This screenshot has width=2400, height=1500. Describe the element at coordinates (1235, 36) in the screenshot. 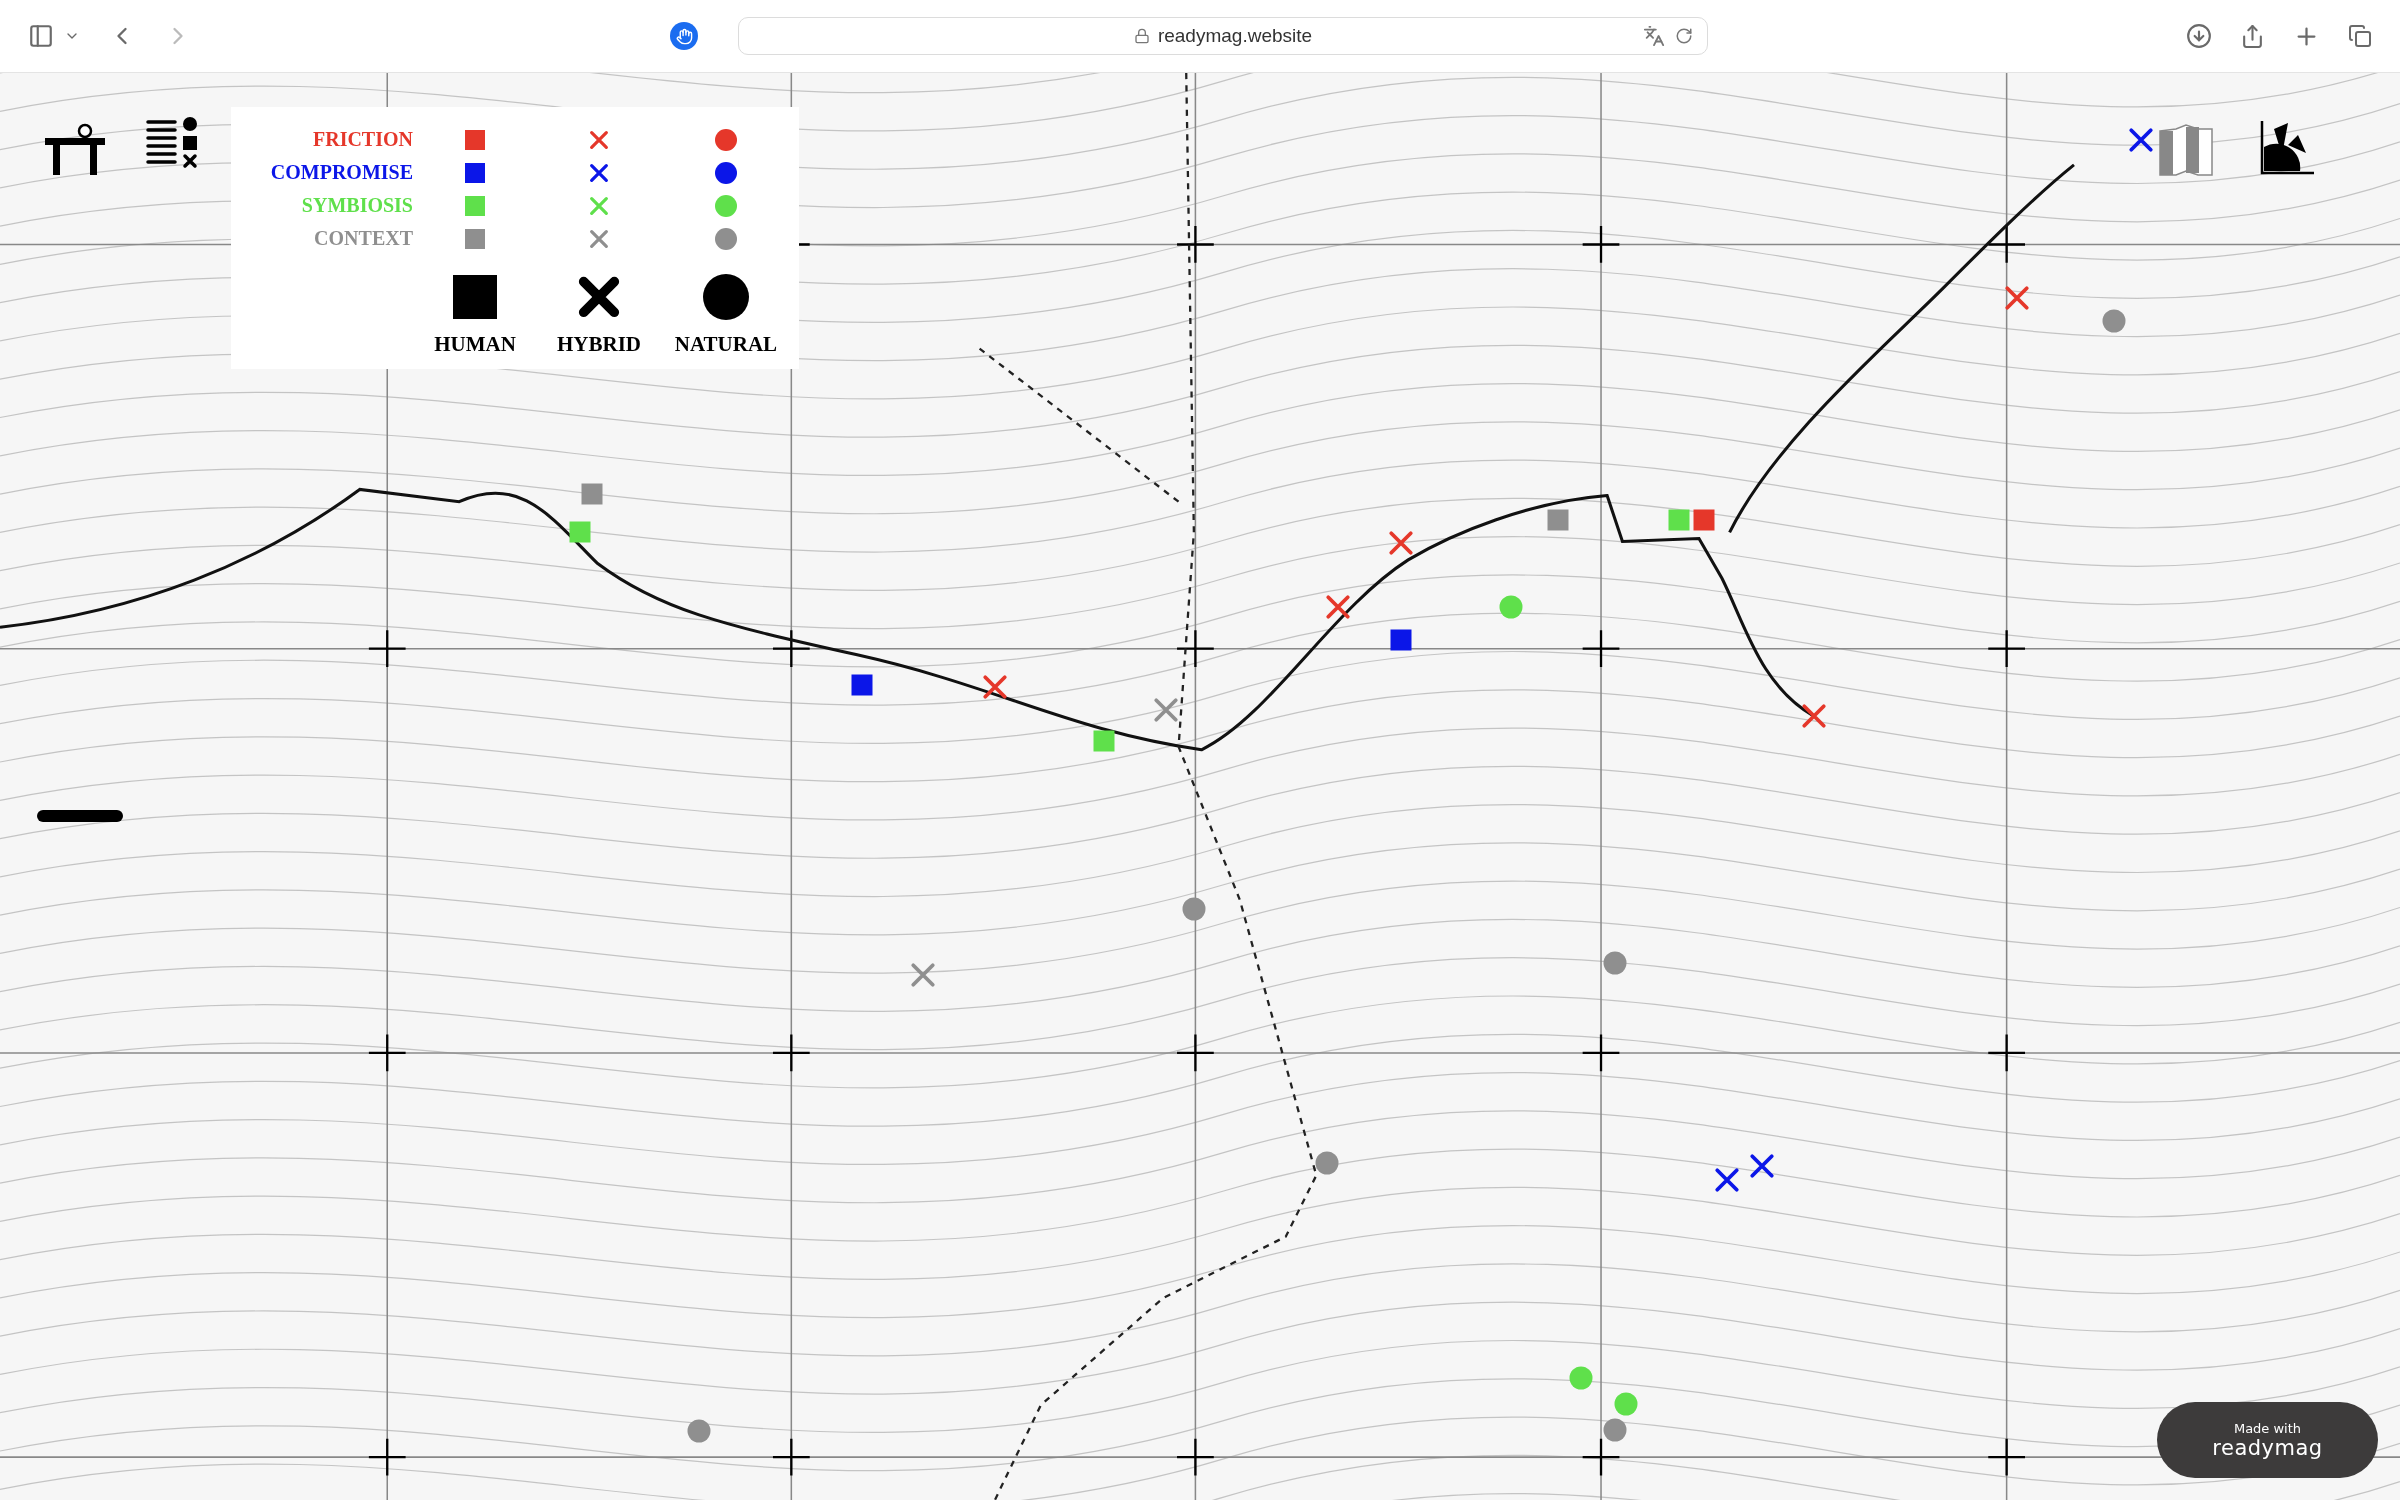

I see `address-text: readymag.website` at that location.